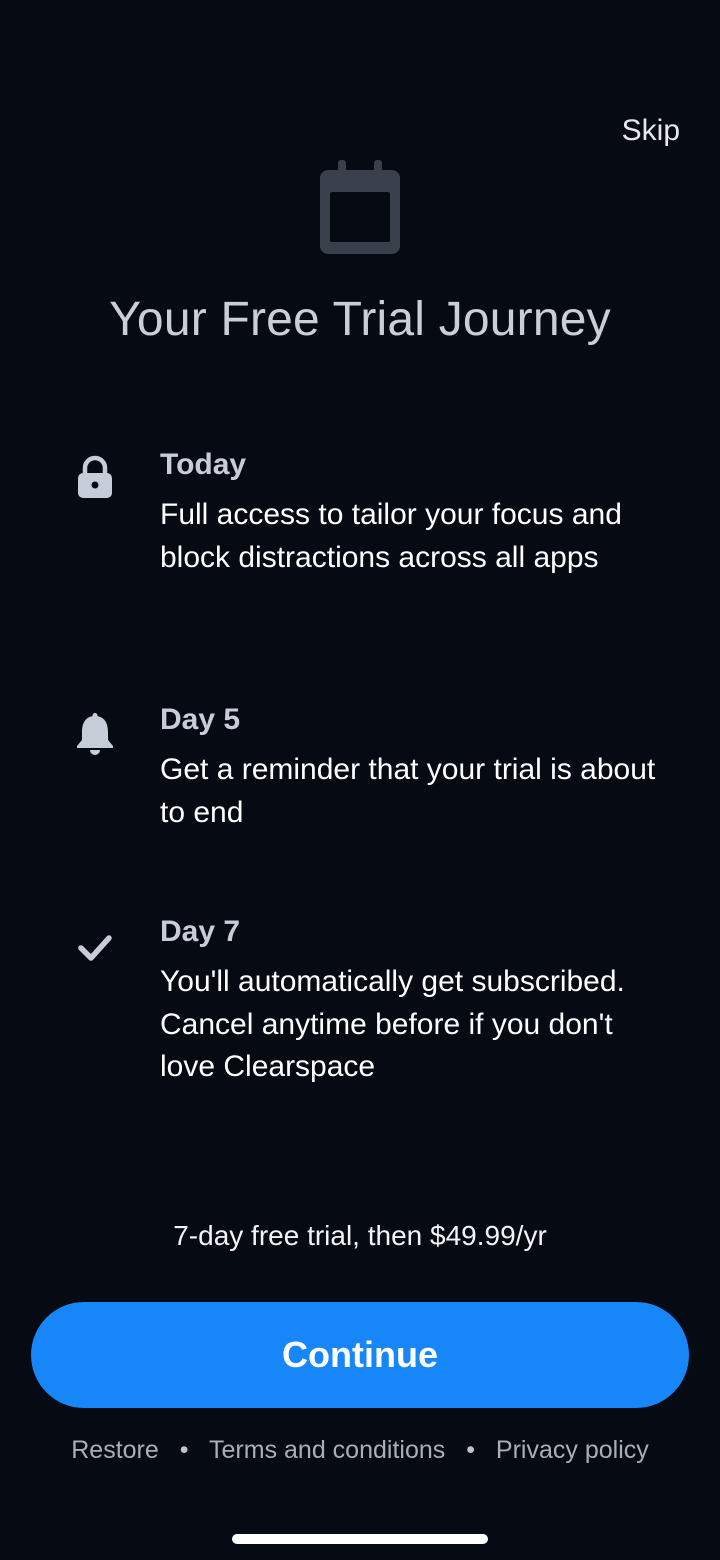  What do you see at coordinates (115, 1450) in the screenshot?
I see `restore-link: Restore` at bounding box center [115, 1450].